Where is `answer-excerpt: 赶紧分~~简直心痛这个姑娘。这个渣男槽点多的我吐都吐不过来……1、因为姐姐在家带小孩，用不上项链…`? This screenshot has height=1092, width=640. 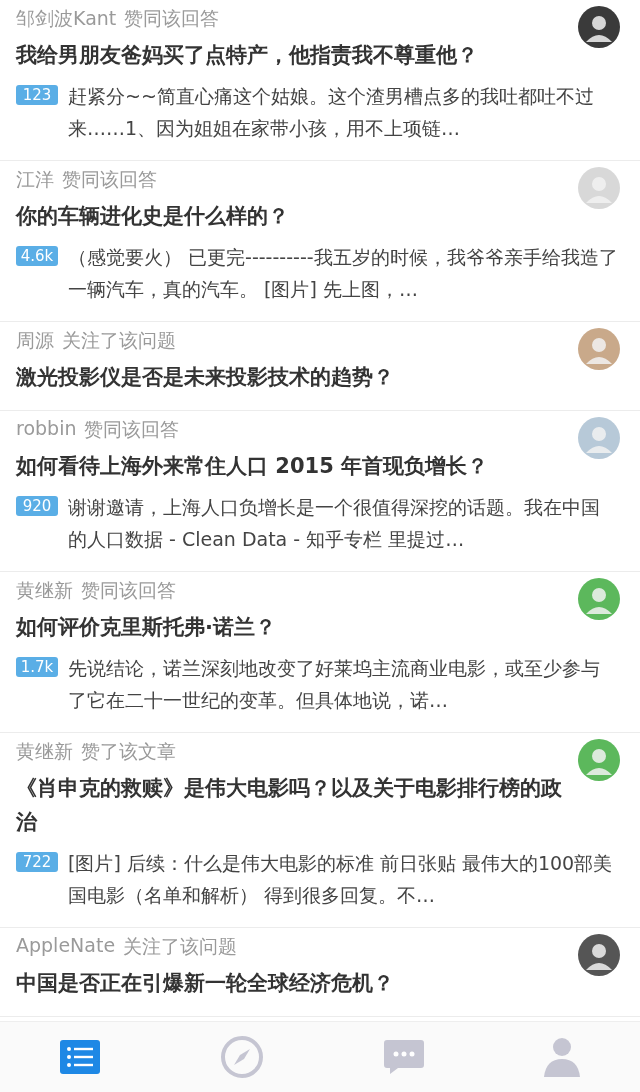 answer-excerpt: 赶紧分~~简直心痛这个姑娘。这个渣男槽点多的我吐都吐不过来……1、因为姐姐在家带小孩，用不上项链… is located at coordinates (343, 112).